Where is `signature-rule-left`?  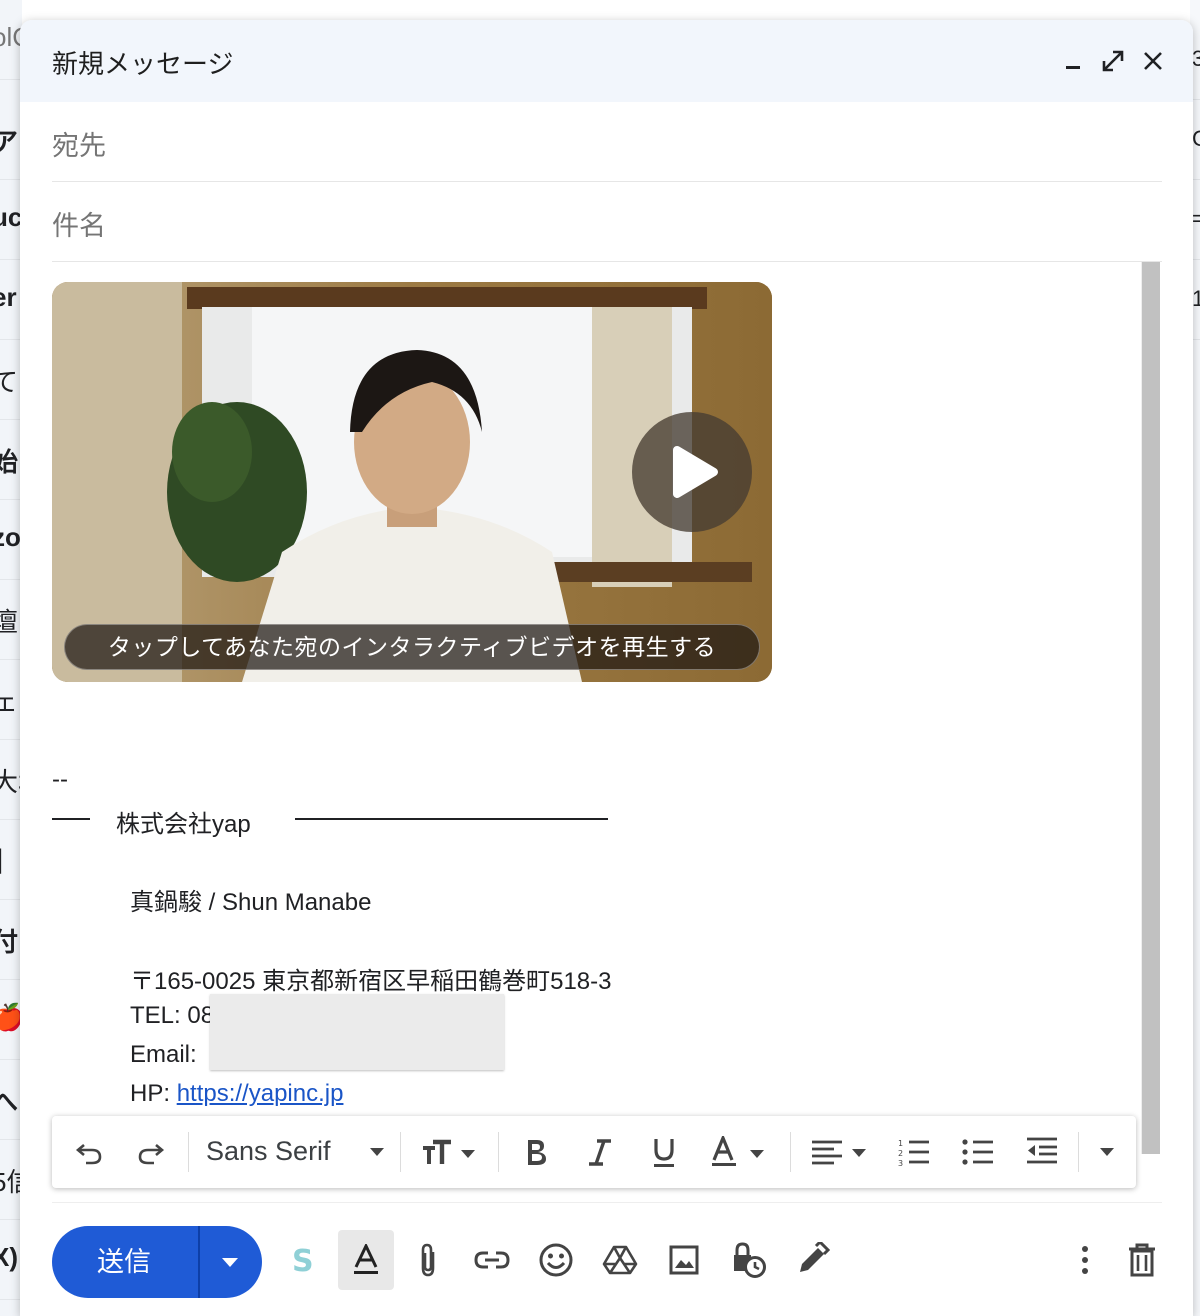
signature-rule-left is located at coordinates (71, 819).